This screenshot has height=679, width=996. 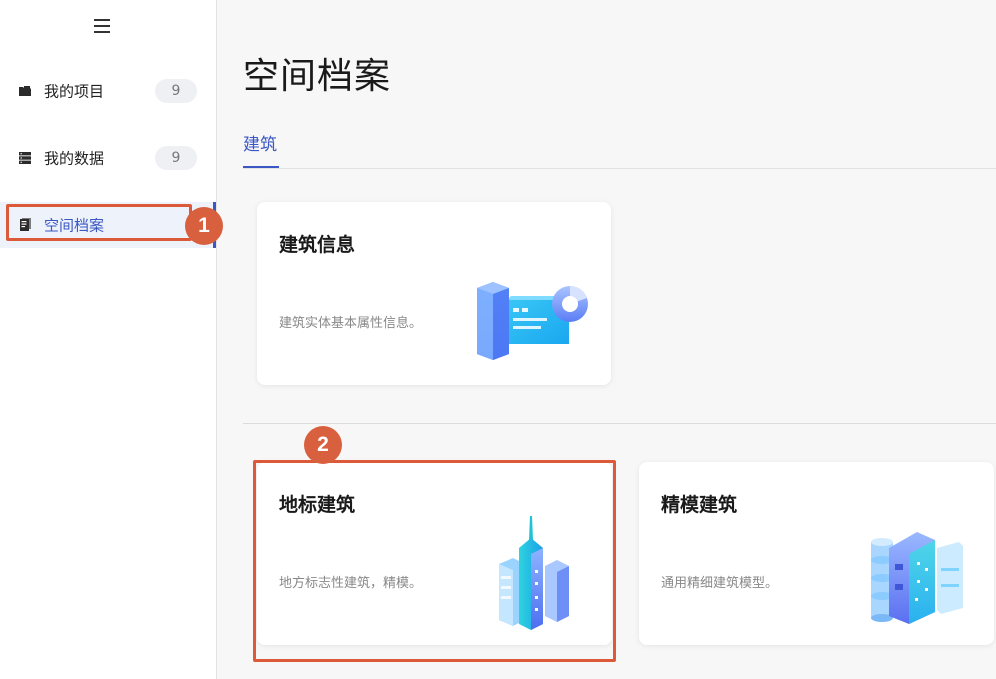 What do you see at coordinates (351, 583) in the screenshot?
I see `card-description: 地方标志性建筑，精模。` at bounding box center [351, 583].